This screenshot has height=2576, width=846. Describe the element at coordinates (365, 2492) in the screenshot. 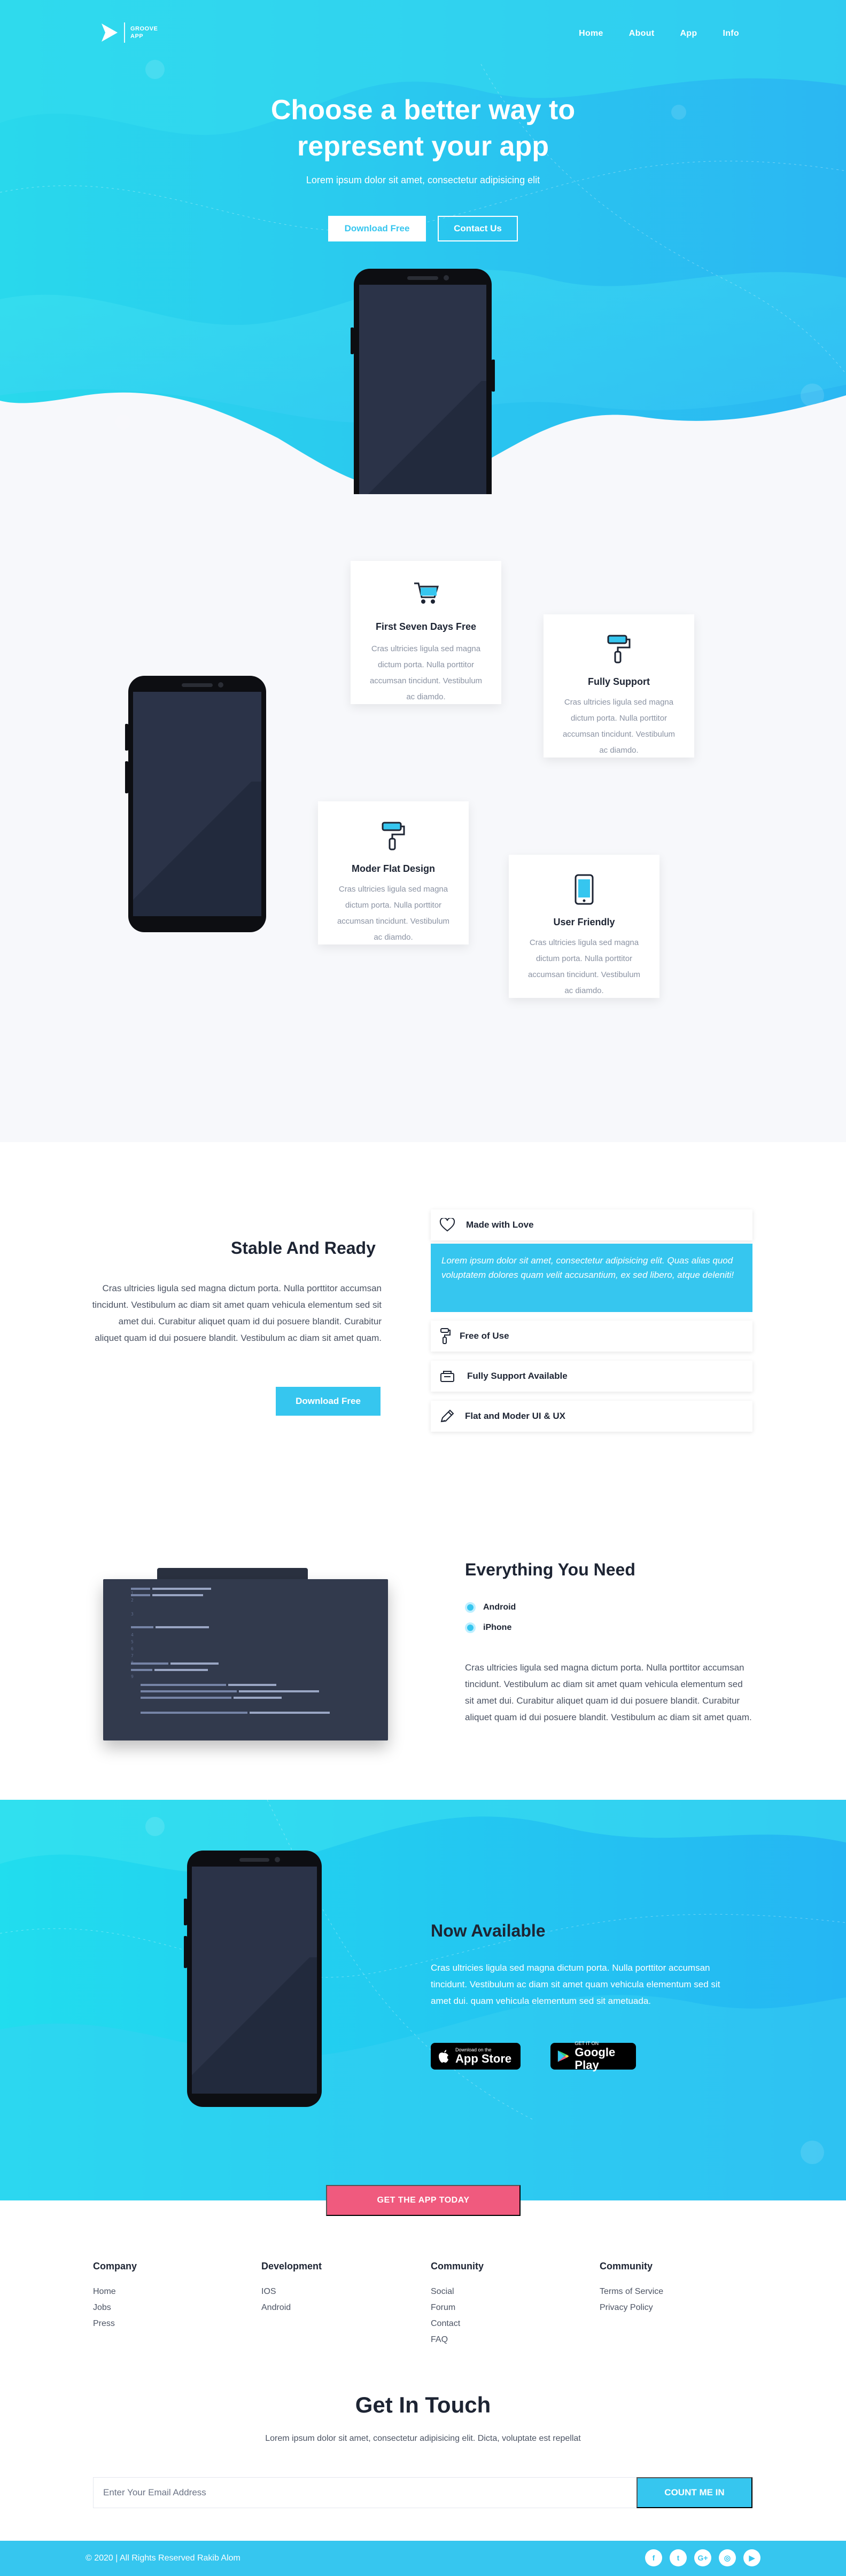

I see `email-field` at that location.